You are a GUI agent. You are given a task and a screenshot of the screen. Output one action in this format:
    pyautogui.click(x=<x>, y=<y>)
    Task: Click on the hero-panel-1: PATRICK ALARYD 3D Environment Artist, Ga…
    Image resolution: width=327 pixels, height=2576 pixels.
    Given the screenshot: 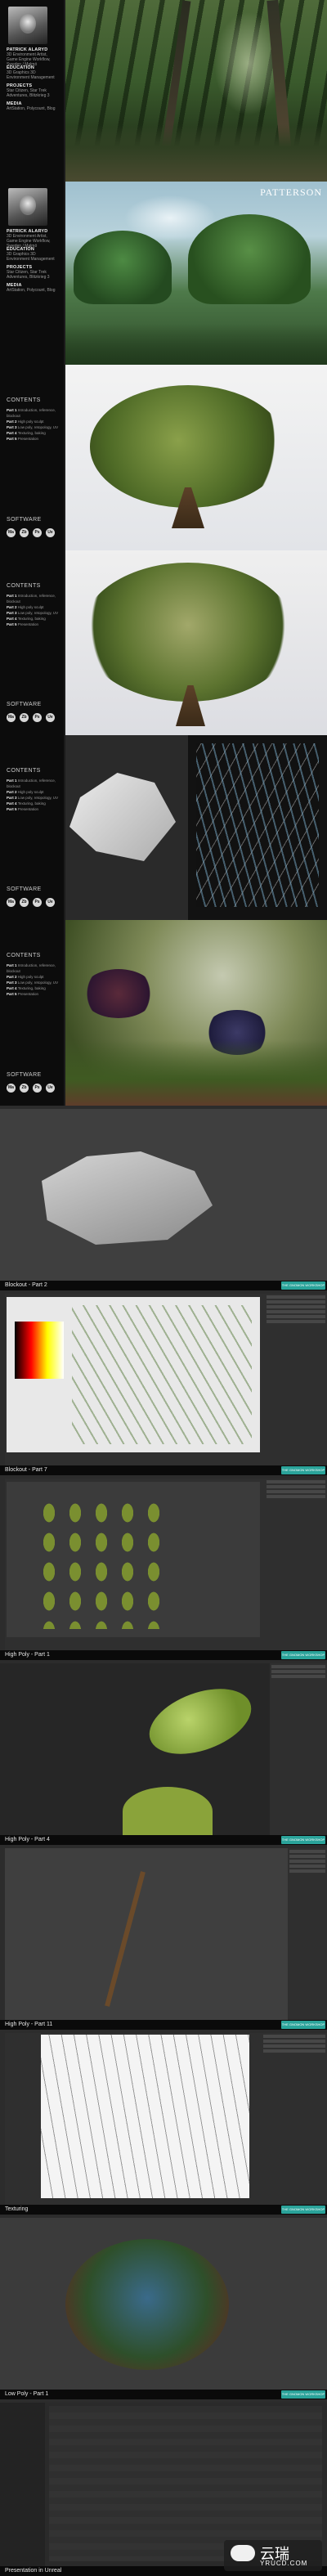 What is the action you would take?
    pyautogui.click(x=163, y=91)
    